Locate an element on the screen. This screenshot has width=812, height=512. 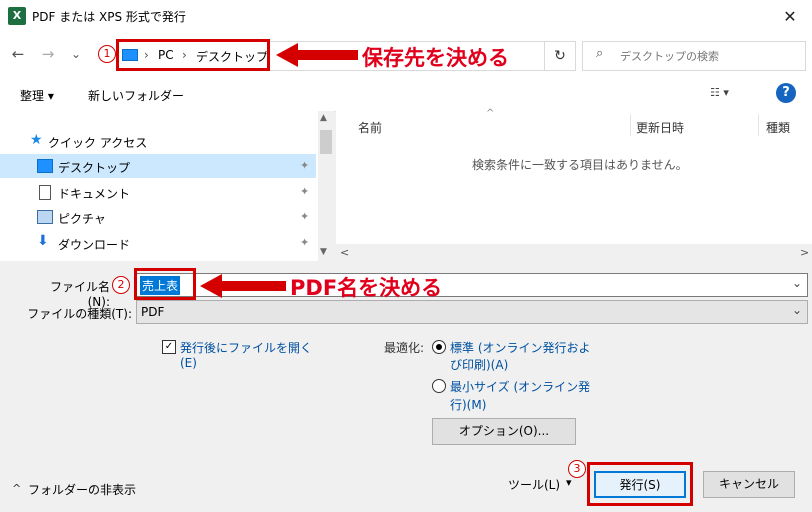
close-button: ✕ is located at coordinates (790, 16).